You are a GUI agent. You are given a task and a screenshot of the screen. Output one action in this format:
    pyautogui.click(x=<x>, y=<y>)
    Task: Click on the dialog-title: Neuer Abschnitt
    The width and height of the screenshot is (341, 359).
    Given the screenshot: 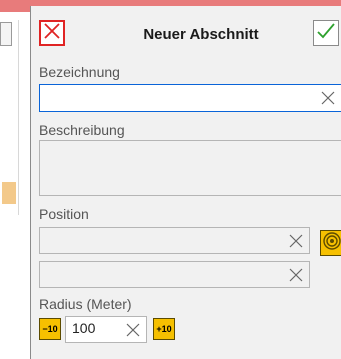 What is the action you would take?
    pyautogui.click(x=201, y=34)
    